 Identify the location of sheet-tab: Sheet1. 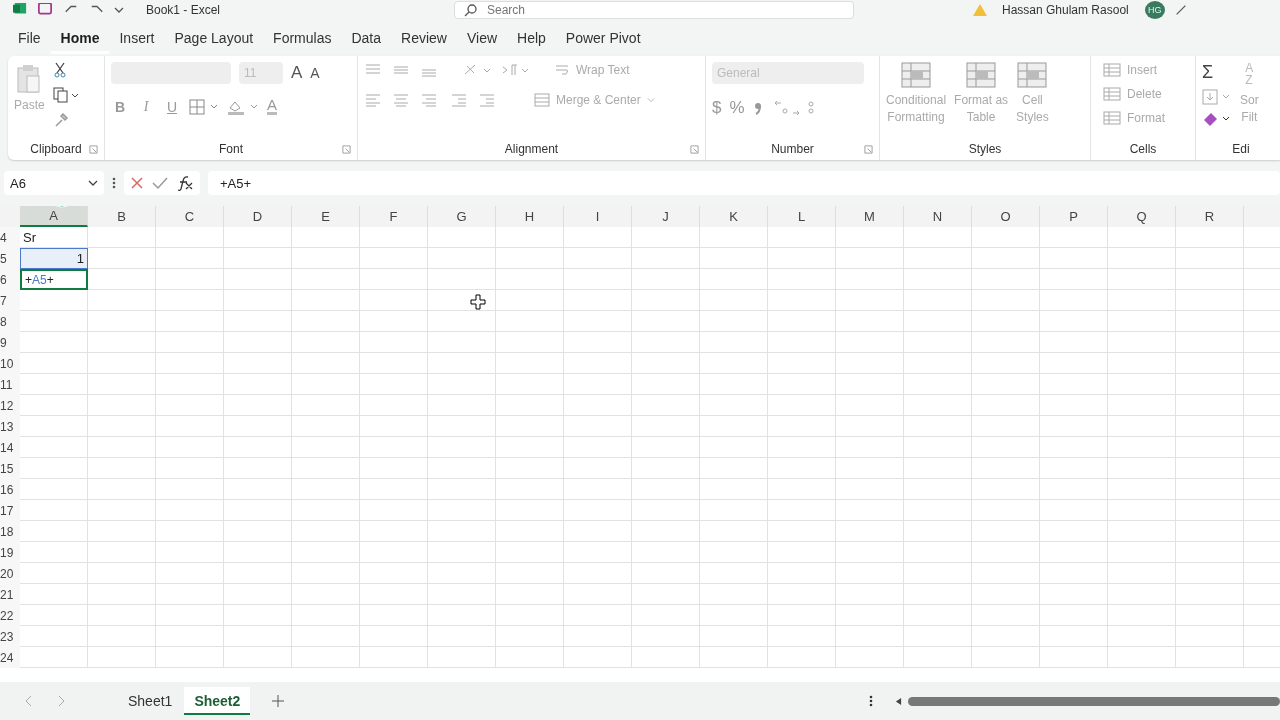
(150, 701).